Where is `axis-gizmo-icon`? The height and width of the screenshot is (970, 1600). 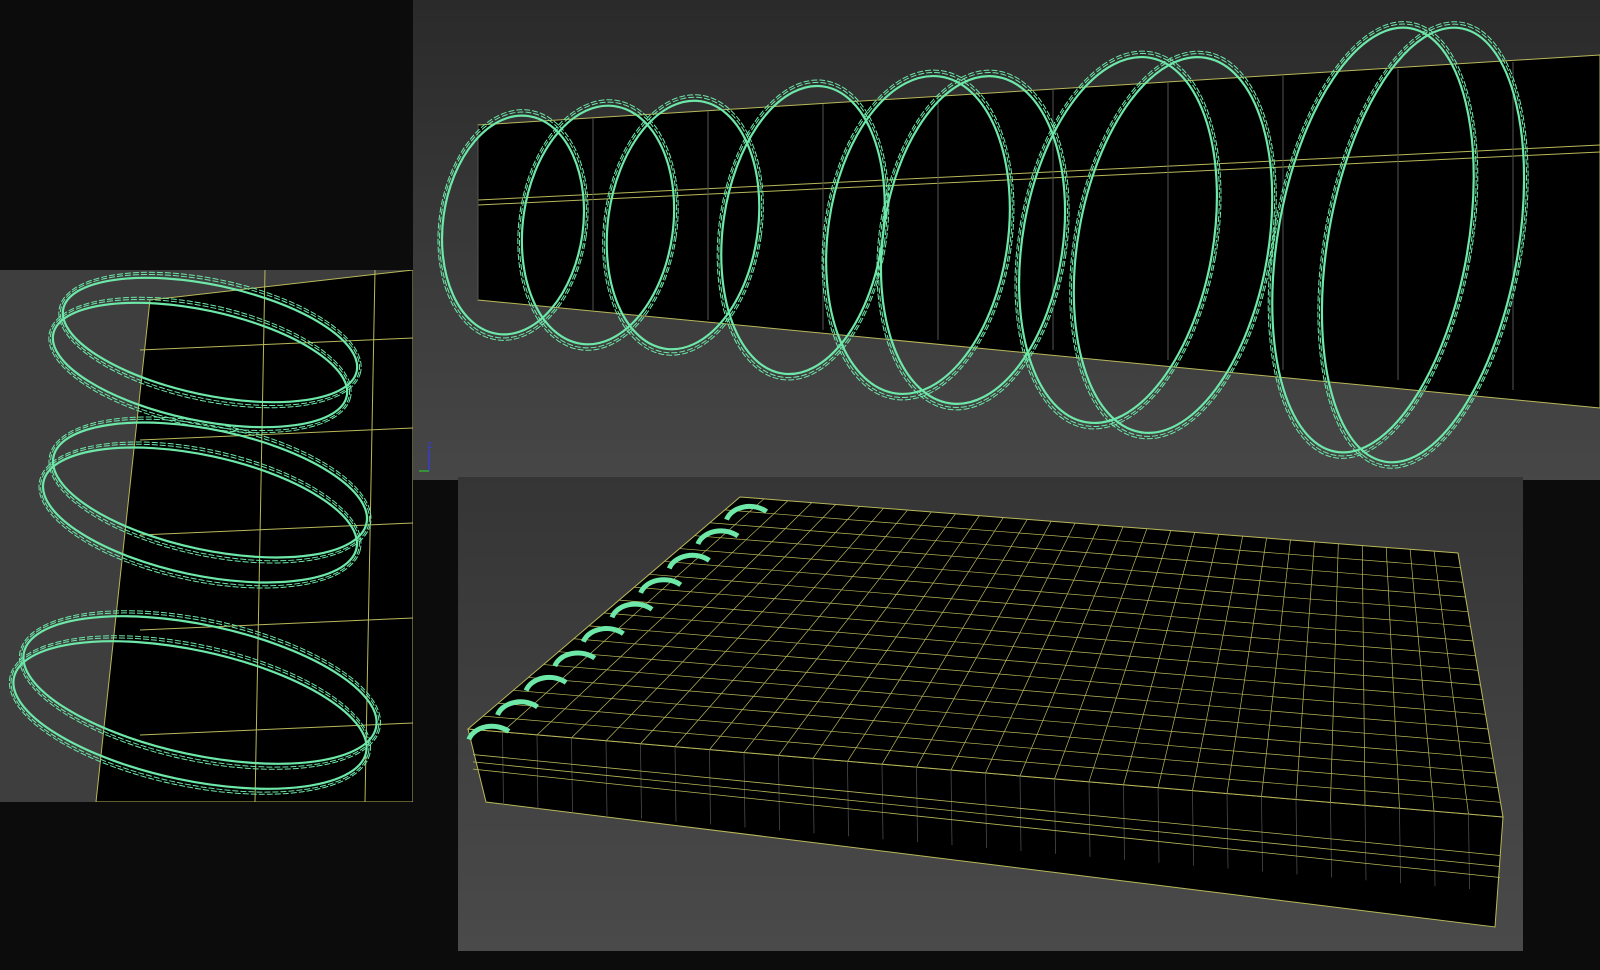 axis-gizmo-icon is located at coordinates (424, 460).